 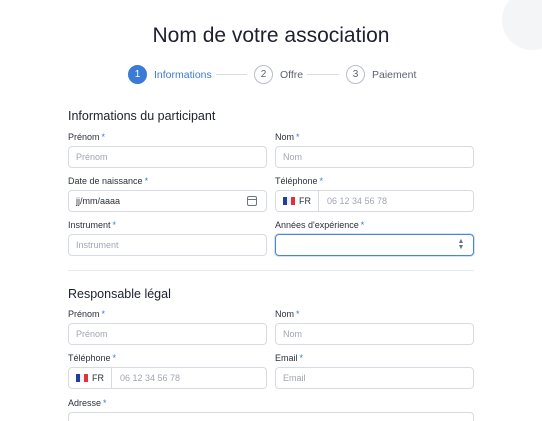 I want to click on placeholder: Email, so click(x=294, y=378).